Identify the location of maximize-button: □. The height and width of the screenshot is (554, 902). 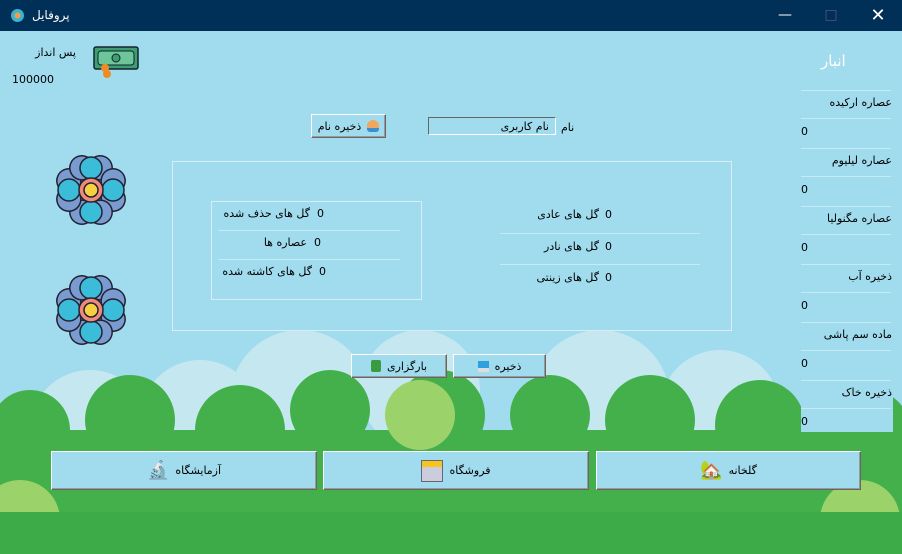
(831, 15).